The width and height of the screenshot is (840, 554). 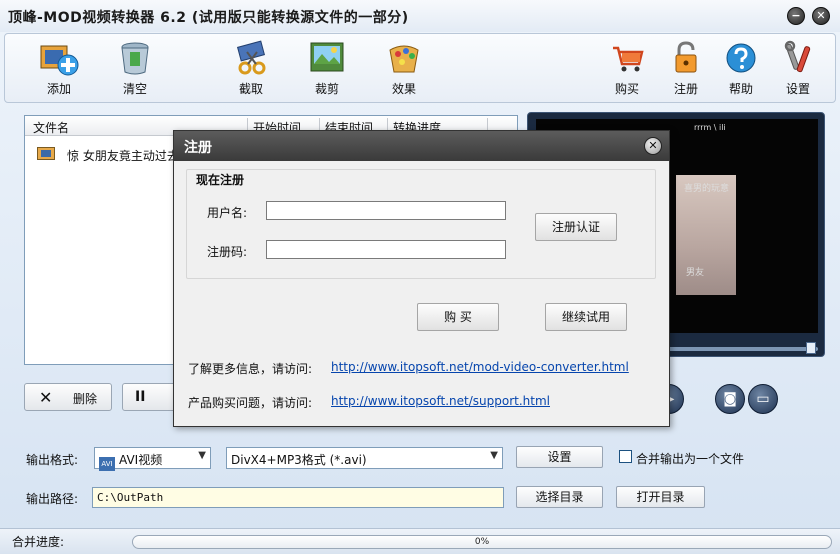 What do you see at coordinates (695, 273) in the screenshot?
I see `preview-caption-2: 男友` at bounding box center [695, 273].